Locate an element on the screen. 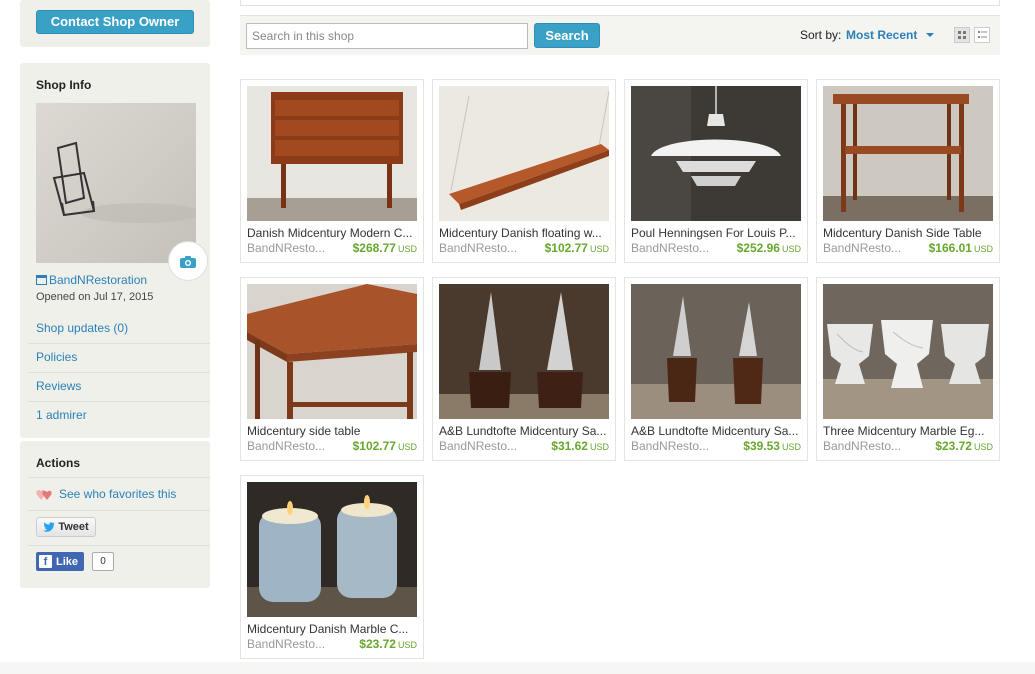 This screenshot has height=674, width=1035. listing-price: $166.01 USD is located at coordinates (961, 248).